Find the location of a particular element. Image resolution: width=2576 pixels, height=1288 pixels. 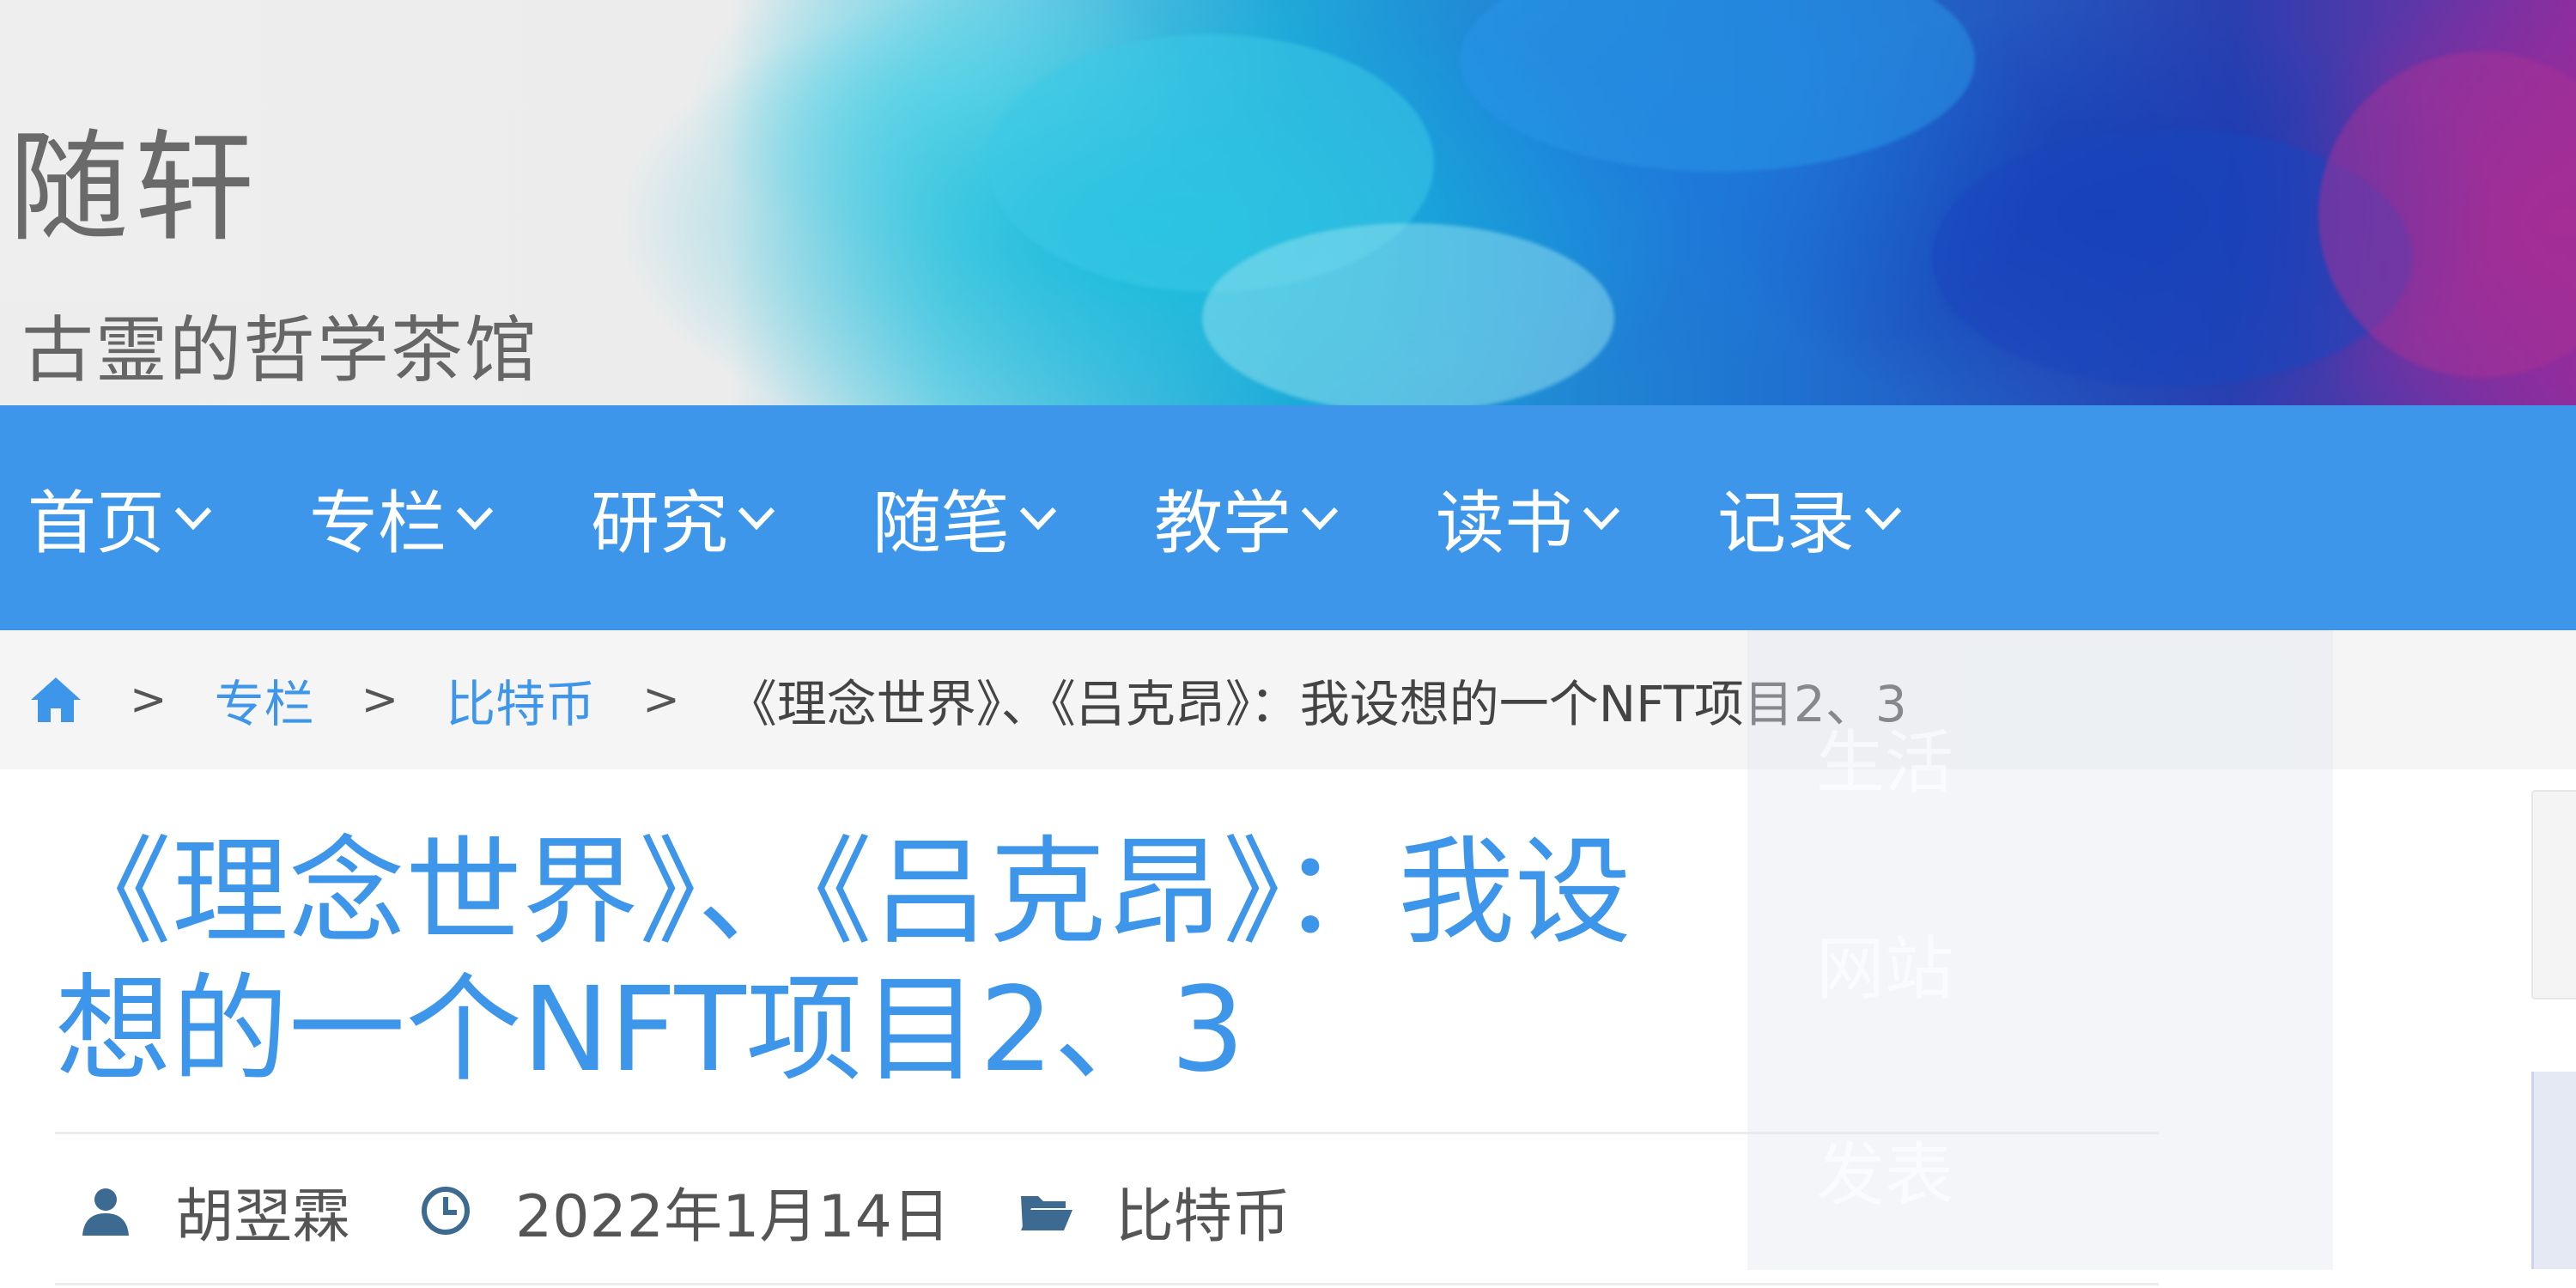

post-title-line: 《理念世界》、《吕克昂》：我设 is located at coordinates (843, 893).